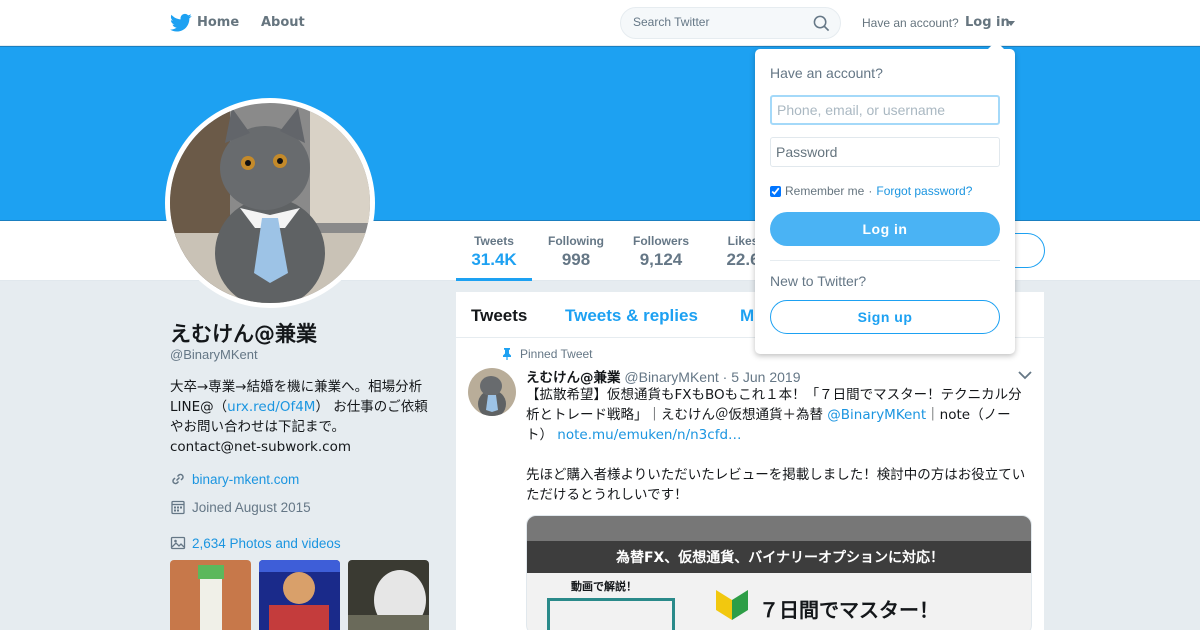  I want to click on calendar-icon, so click(178, 507).